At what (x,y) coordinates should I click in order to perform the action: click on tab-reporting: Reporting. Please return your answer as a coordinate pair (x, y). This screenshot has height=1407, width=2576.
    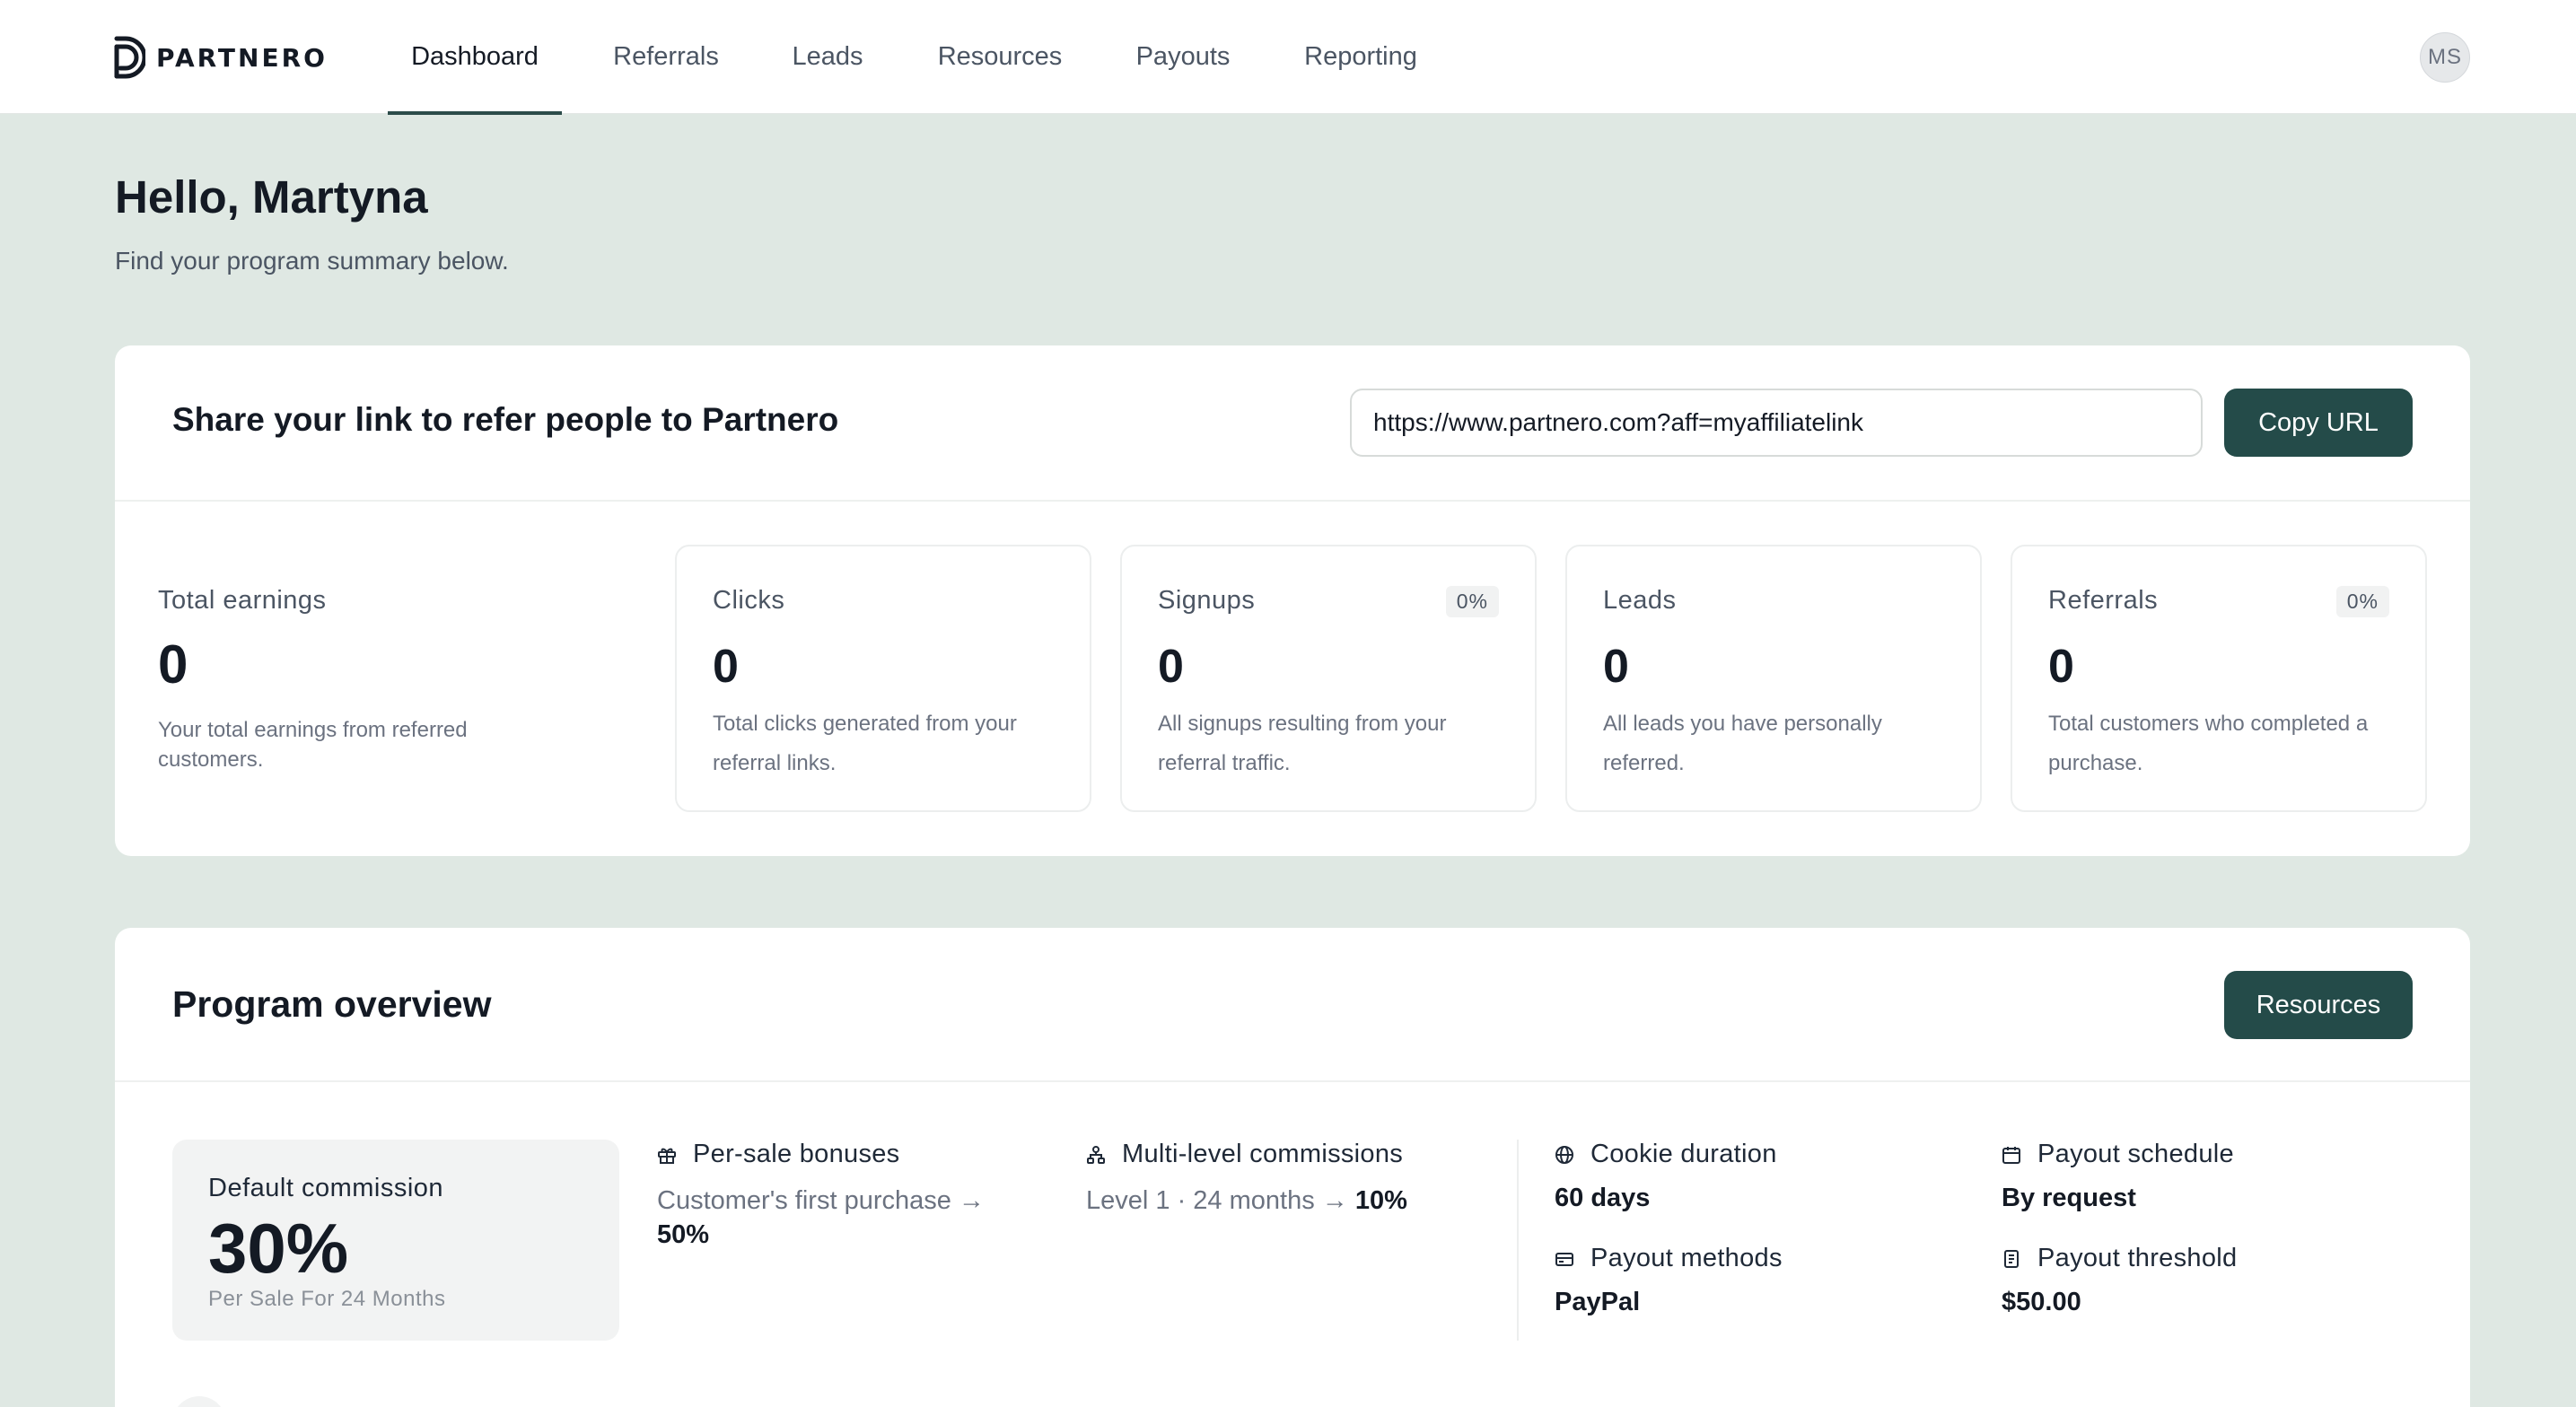
    Looking at the image, I should click on (1361, 57).